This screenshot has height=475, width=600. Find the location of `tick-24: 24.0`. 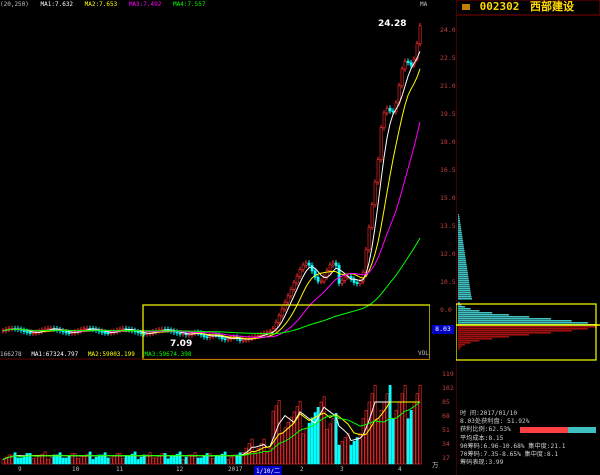

tick-24: 24.0 is located at coordinates (448, 30).